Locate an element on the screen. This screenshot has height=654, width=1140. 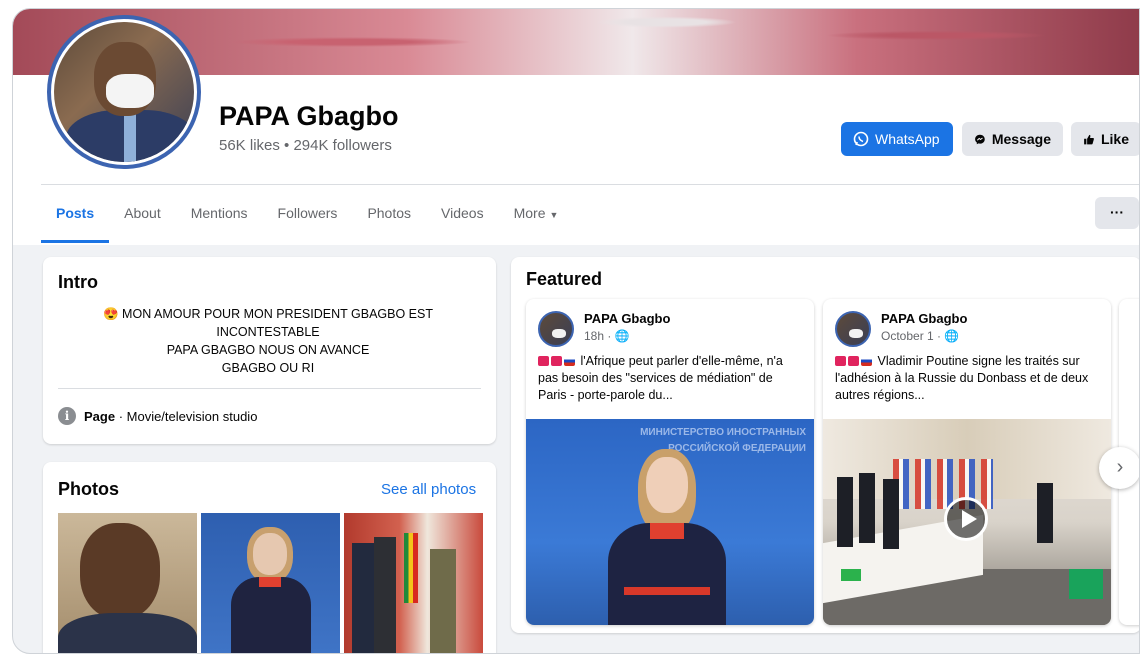
messenger-icon is located at coordinates (980, 139).